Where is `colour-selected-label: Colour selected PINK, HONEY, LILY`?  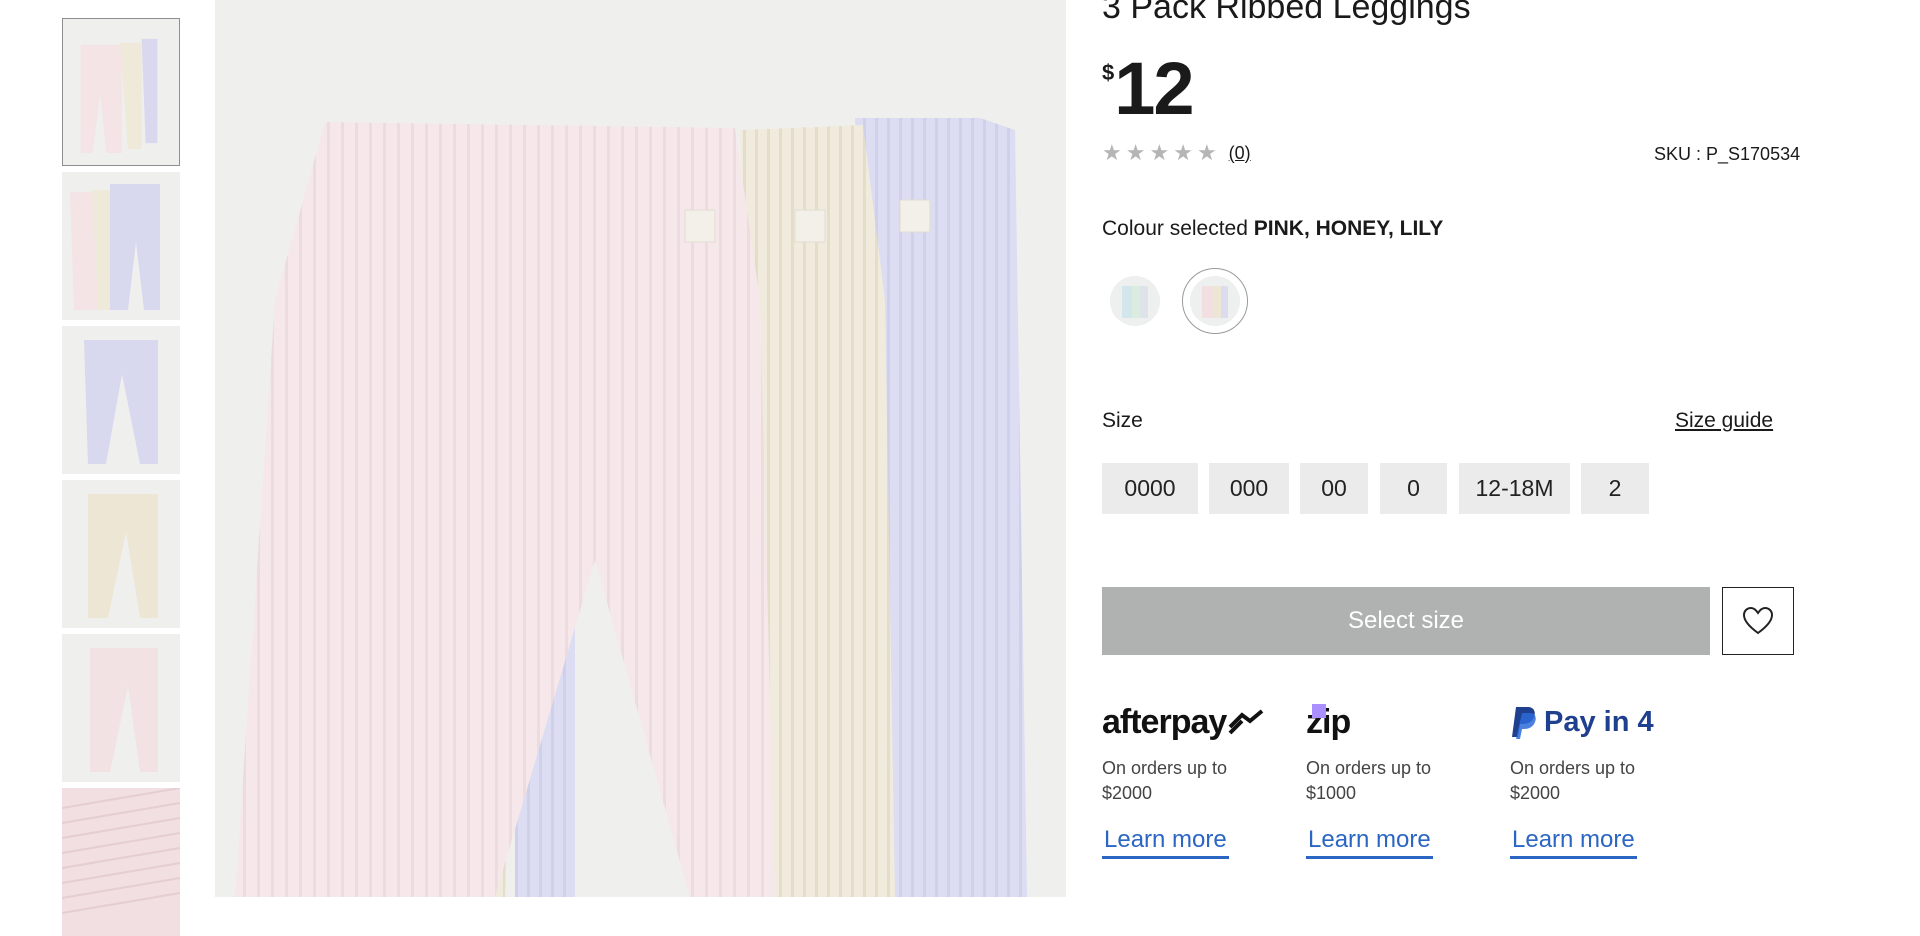
colour-selected-label: Colour selected PINK, HONEY, LILY is located at coordinates (1272, 229).